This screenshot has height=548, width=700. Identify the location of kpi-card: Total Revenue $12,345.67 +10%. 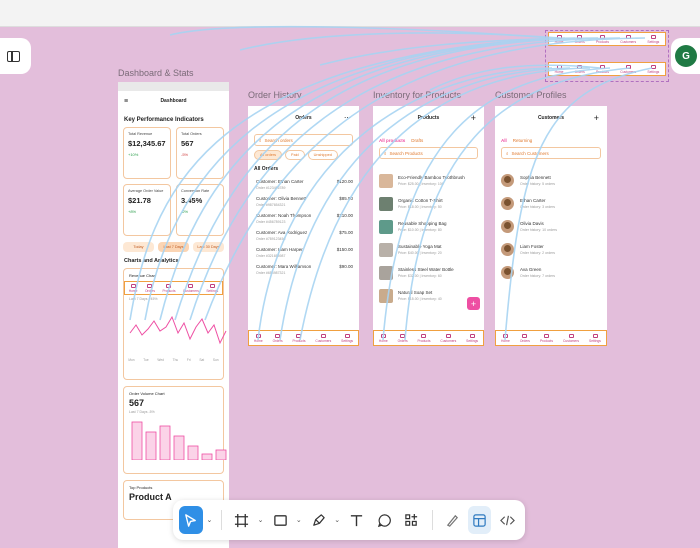
(147, 153).